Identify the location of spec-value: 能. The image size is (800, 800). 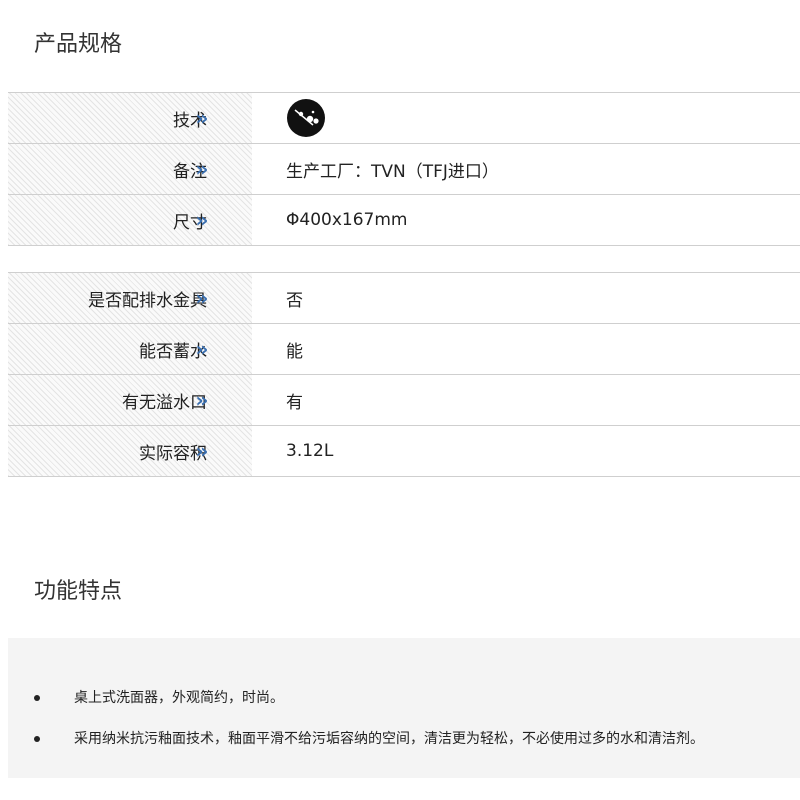
(294, 351).